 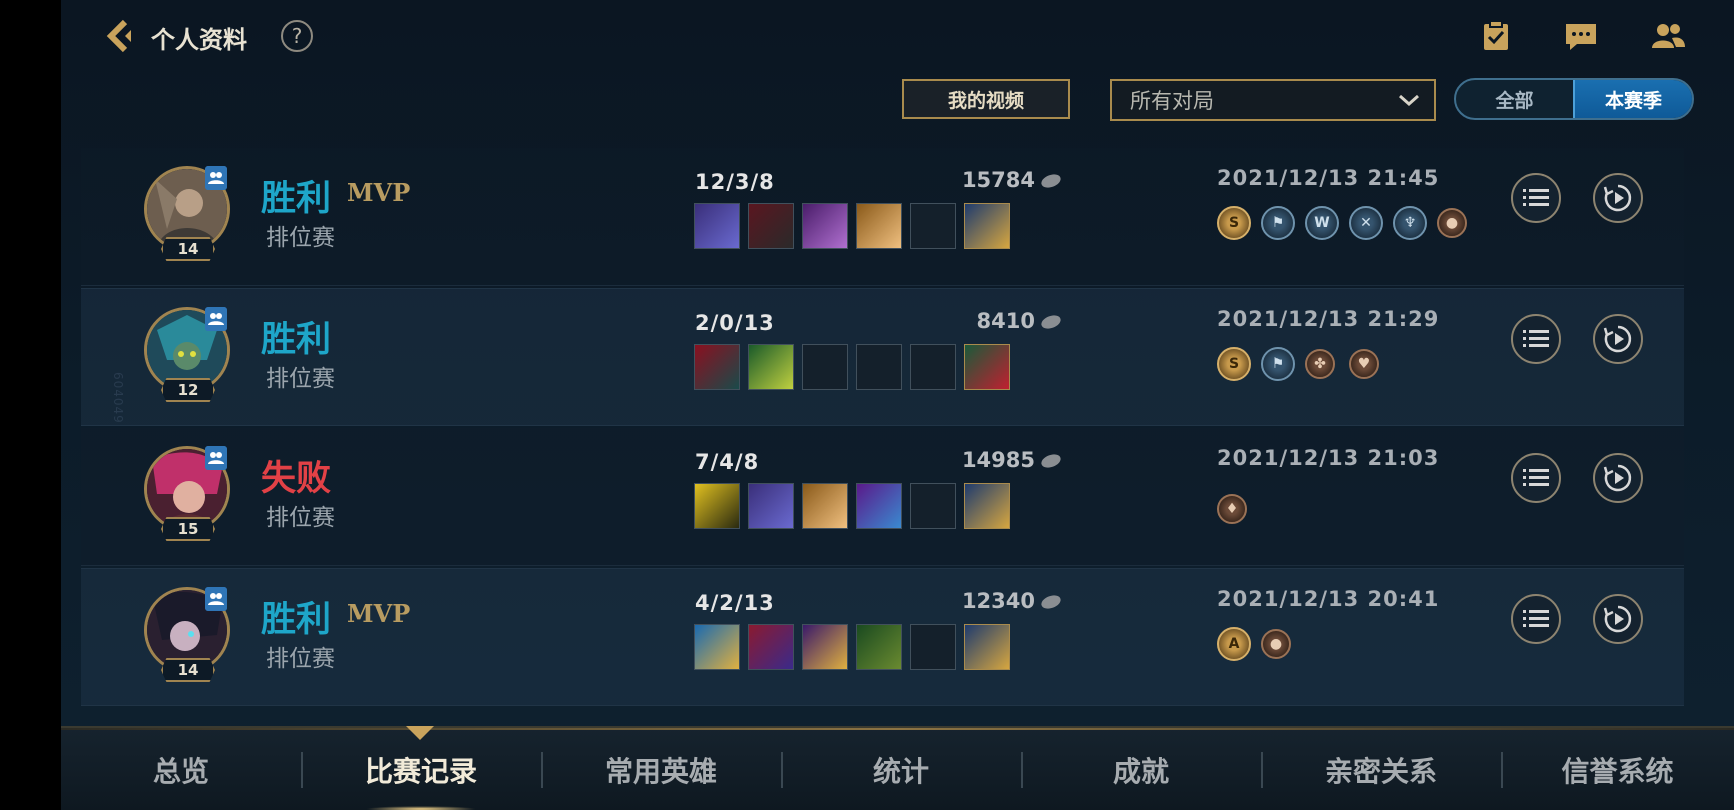 What do you see at coordinates (1409, 100) in the screenshot?
I see `chevron-down-icon` at bounding box center [1409, 100].